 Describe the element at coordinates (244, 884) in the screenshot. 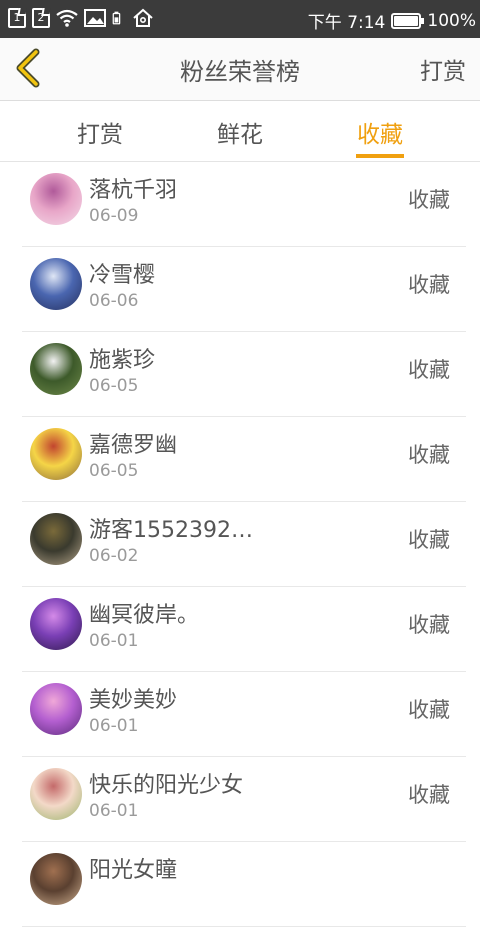

I see `list-item: 阳光女瞳` at that location.